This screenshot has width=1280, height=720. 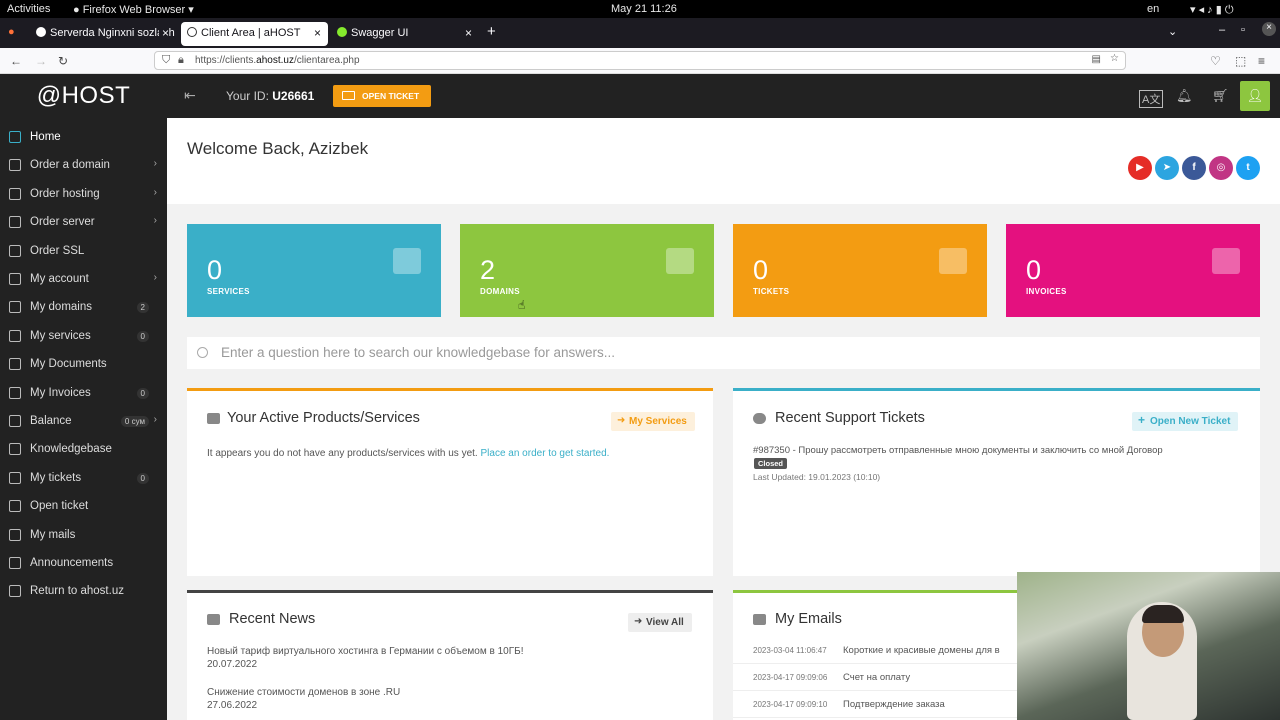 I want to click on email-row: 2023-04-17 09:09:06 Счет на оплату, so click(x=875, y=677).